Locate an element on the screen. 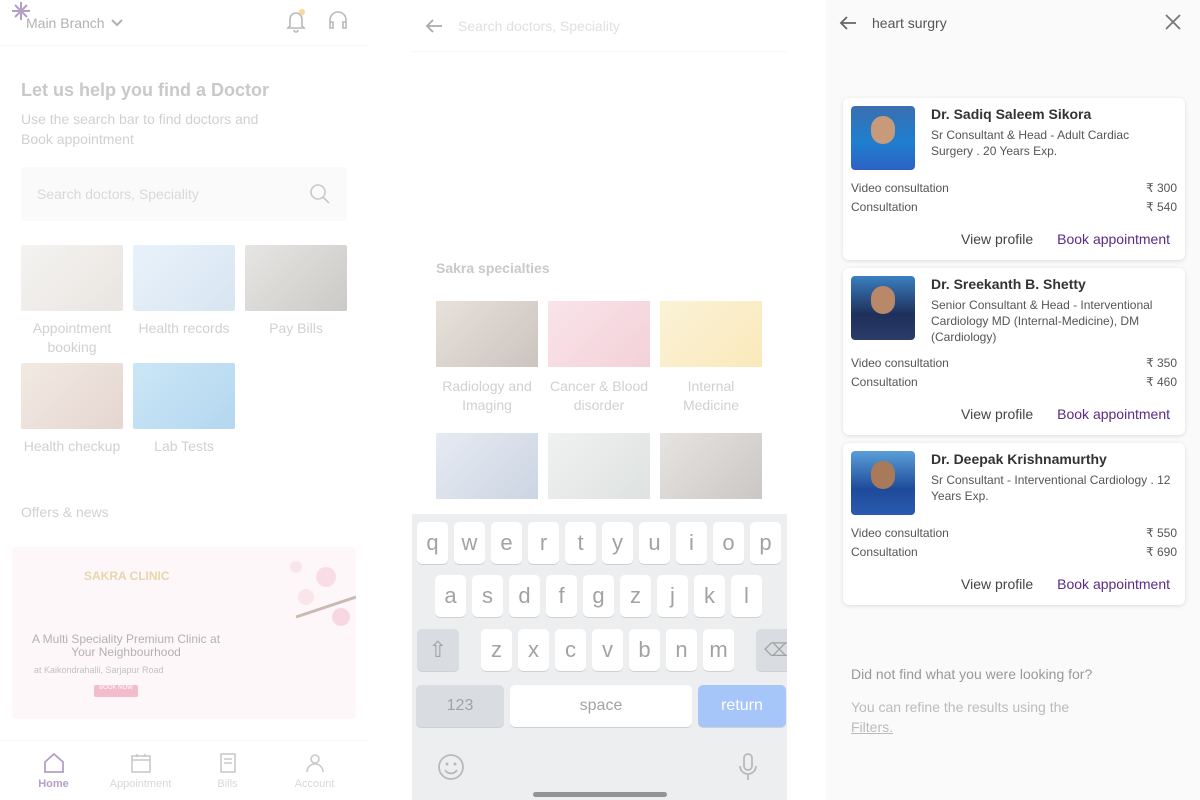 The height and width of the screenshot is (800, 1200). key-e: e is located at coordinates (506, 543).